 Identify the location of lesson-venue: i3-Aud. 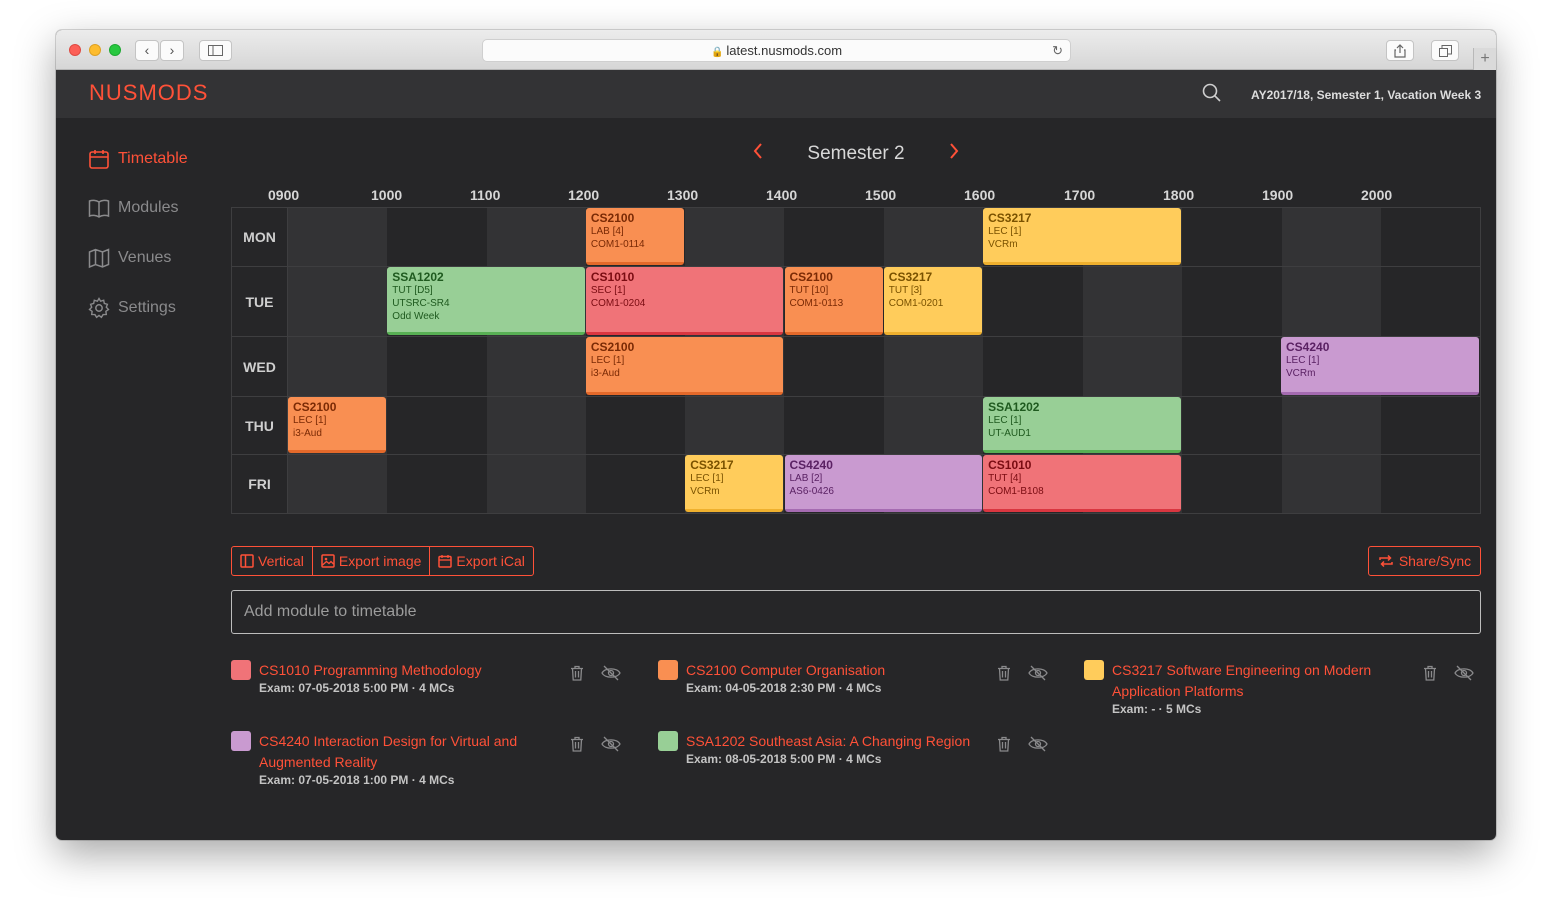
(605, 373).